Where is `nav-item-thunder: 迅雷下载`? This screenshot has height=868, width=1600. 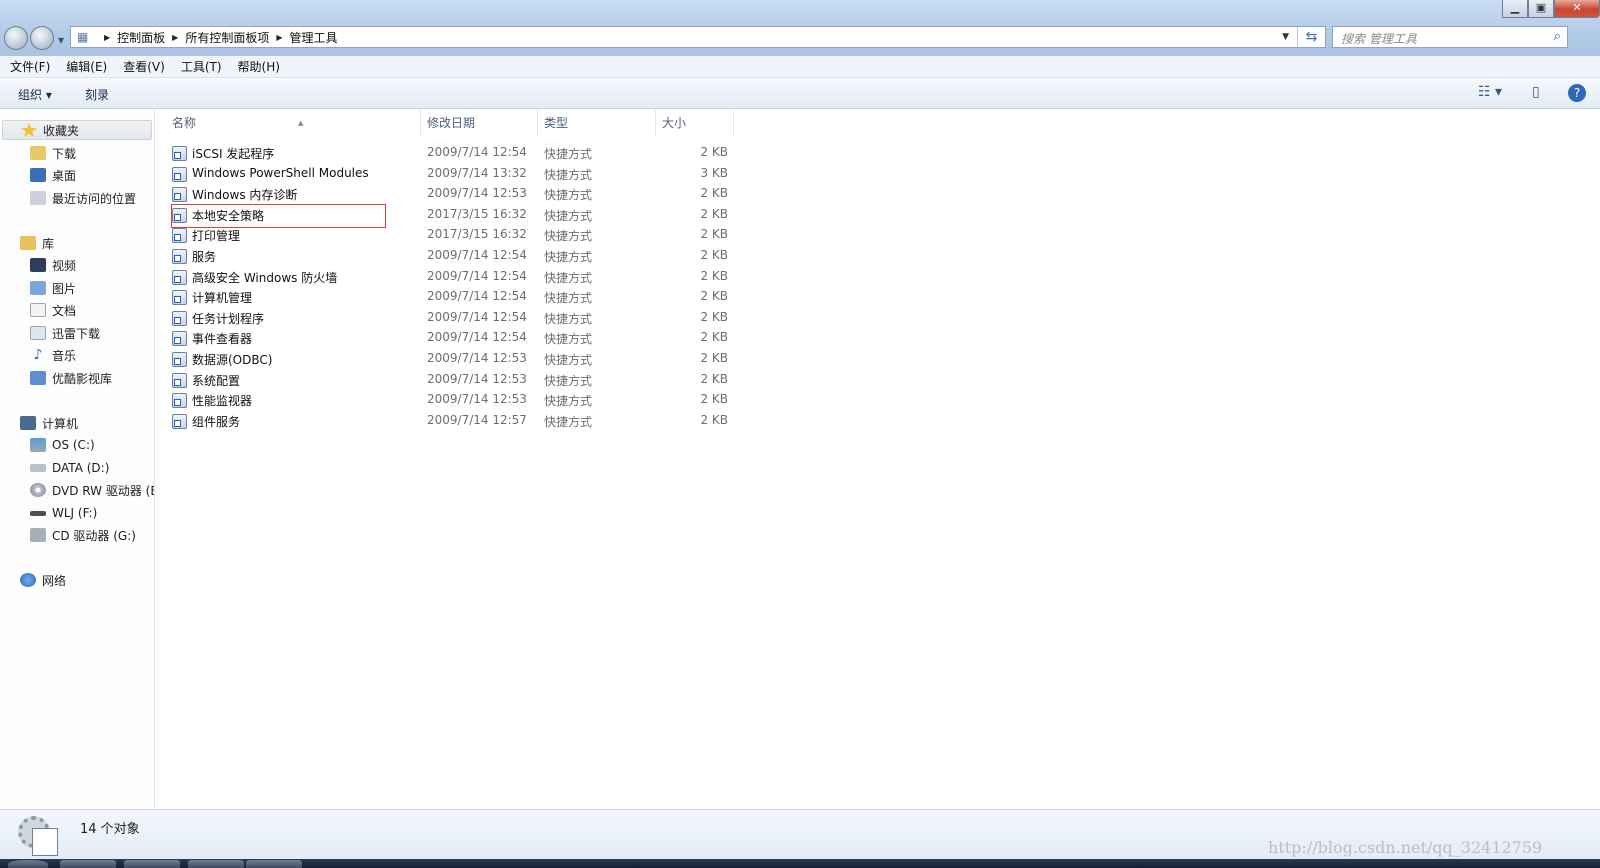
nav-item-thunder: 迅雷下载 is located at coordinates (65, 333).